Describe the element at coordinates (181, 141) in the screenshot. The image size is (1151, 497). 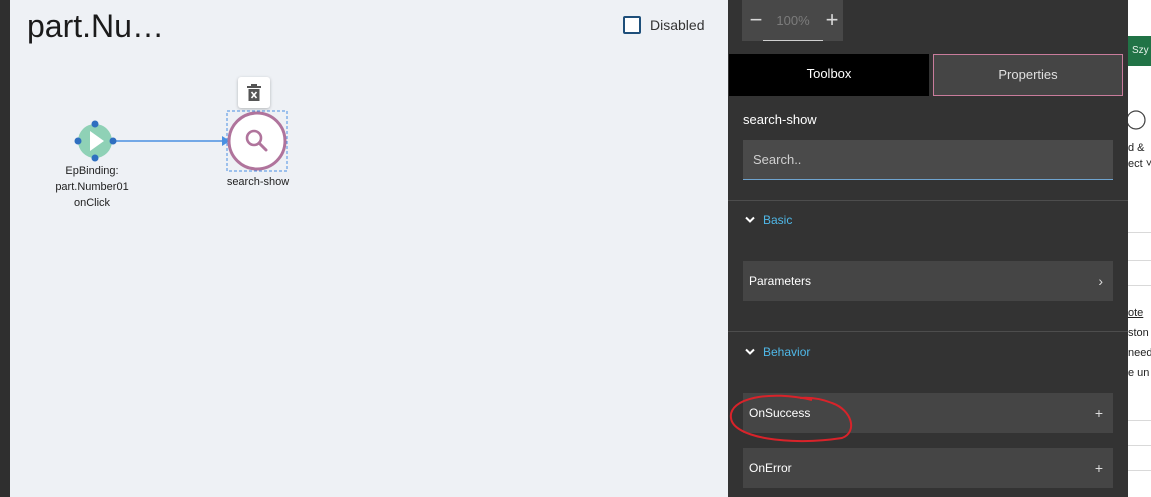
I see `flow-graph` at that location.